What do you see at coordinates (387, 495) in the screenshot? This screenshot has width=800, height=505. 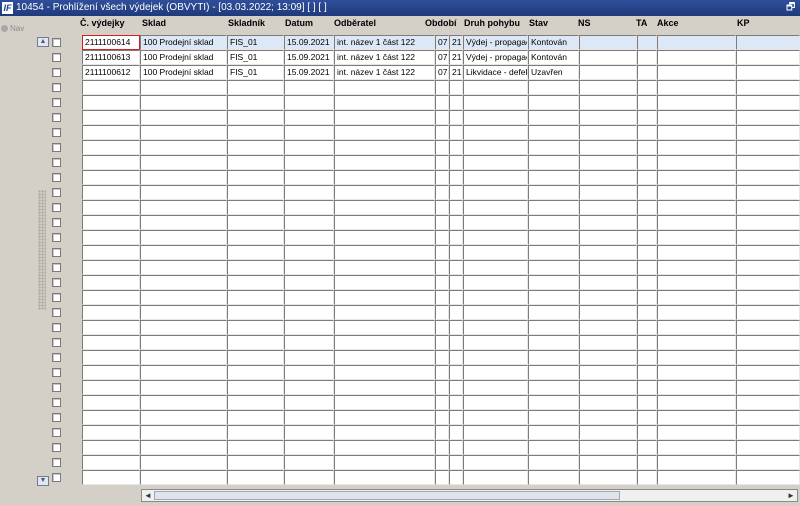 I see `scrollbar-thumb` at bounding box center [387, 495].